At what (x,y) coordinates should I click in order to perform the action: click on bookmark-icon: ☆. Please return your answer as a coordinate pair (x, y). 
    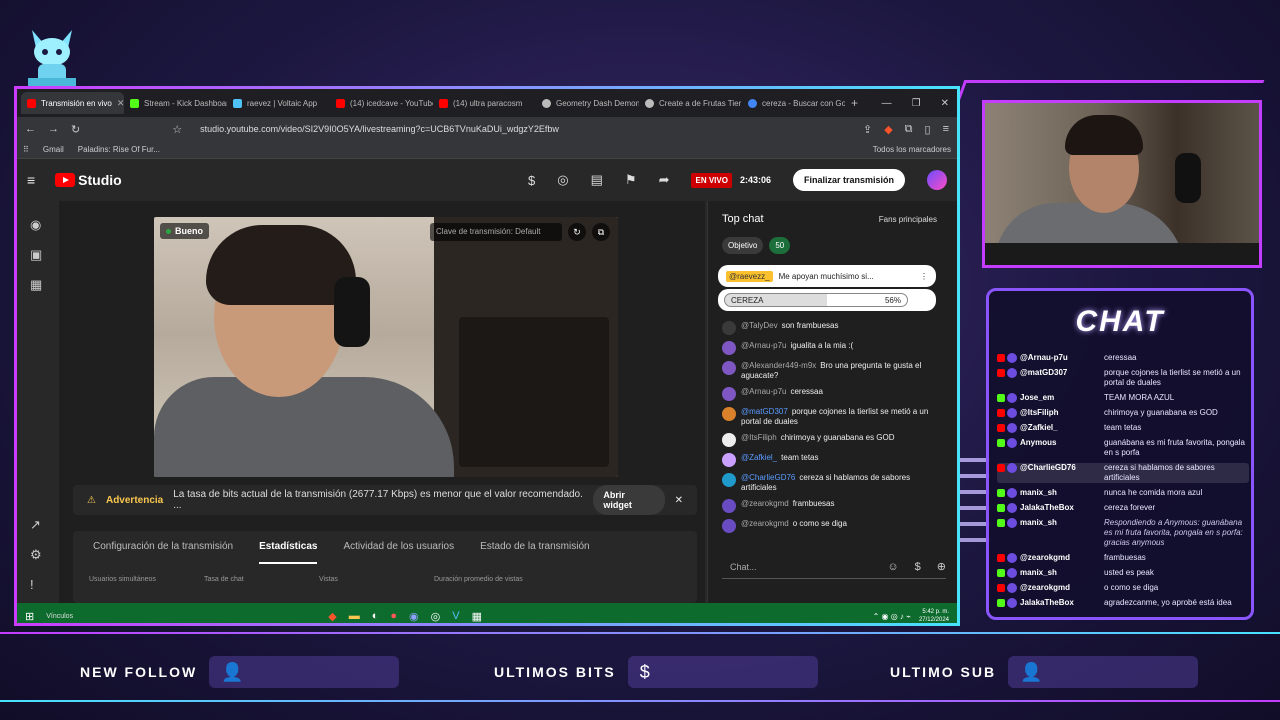
    Looking at the image, I should click on (177, 129).